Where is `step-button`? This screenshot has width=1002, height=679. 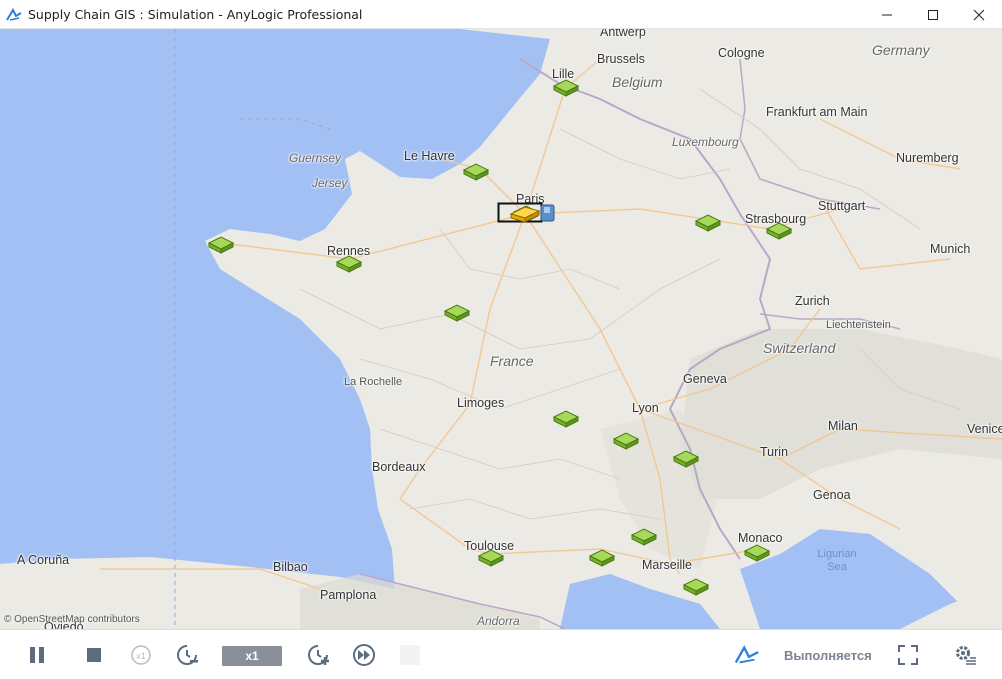 step-button is located at coordinates (410, 655).